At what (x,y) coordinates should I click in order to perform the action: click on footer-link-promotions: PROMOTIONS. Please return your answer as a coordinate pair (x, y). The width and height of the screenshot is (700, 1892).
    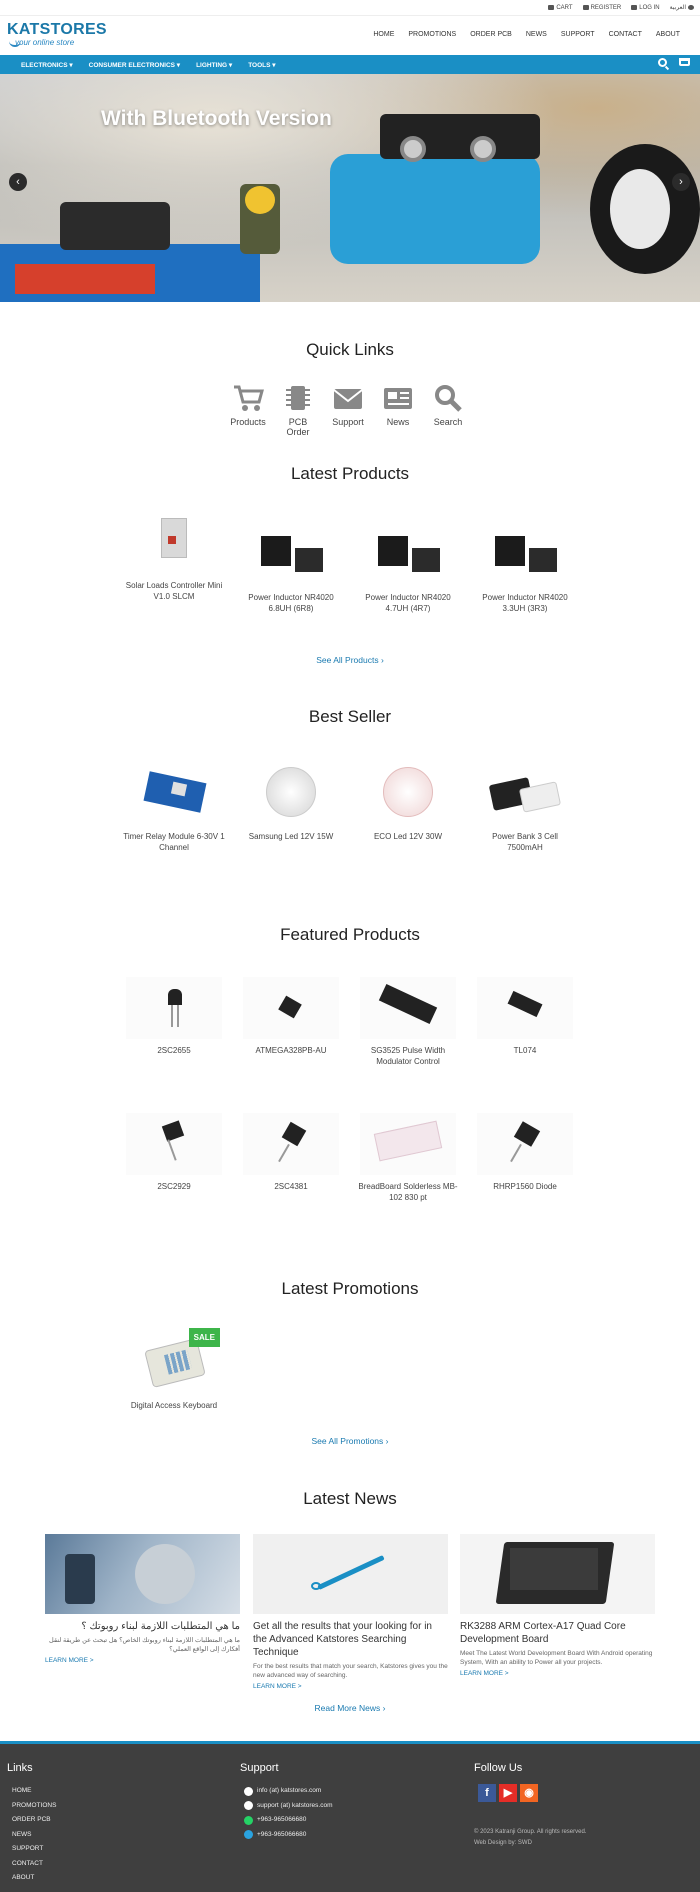
    Looking at the image, I should click on (34, 1806).